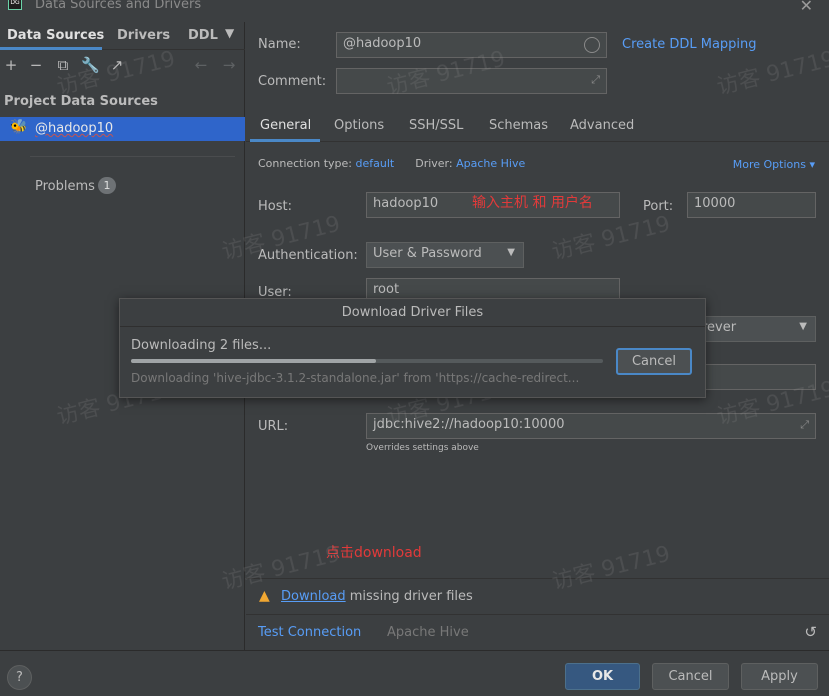 This screenshot has width=829, height=696. I want to click on host-annotation: 输入主机 和 用户名, so click(532, 203).